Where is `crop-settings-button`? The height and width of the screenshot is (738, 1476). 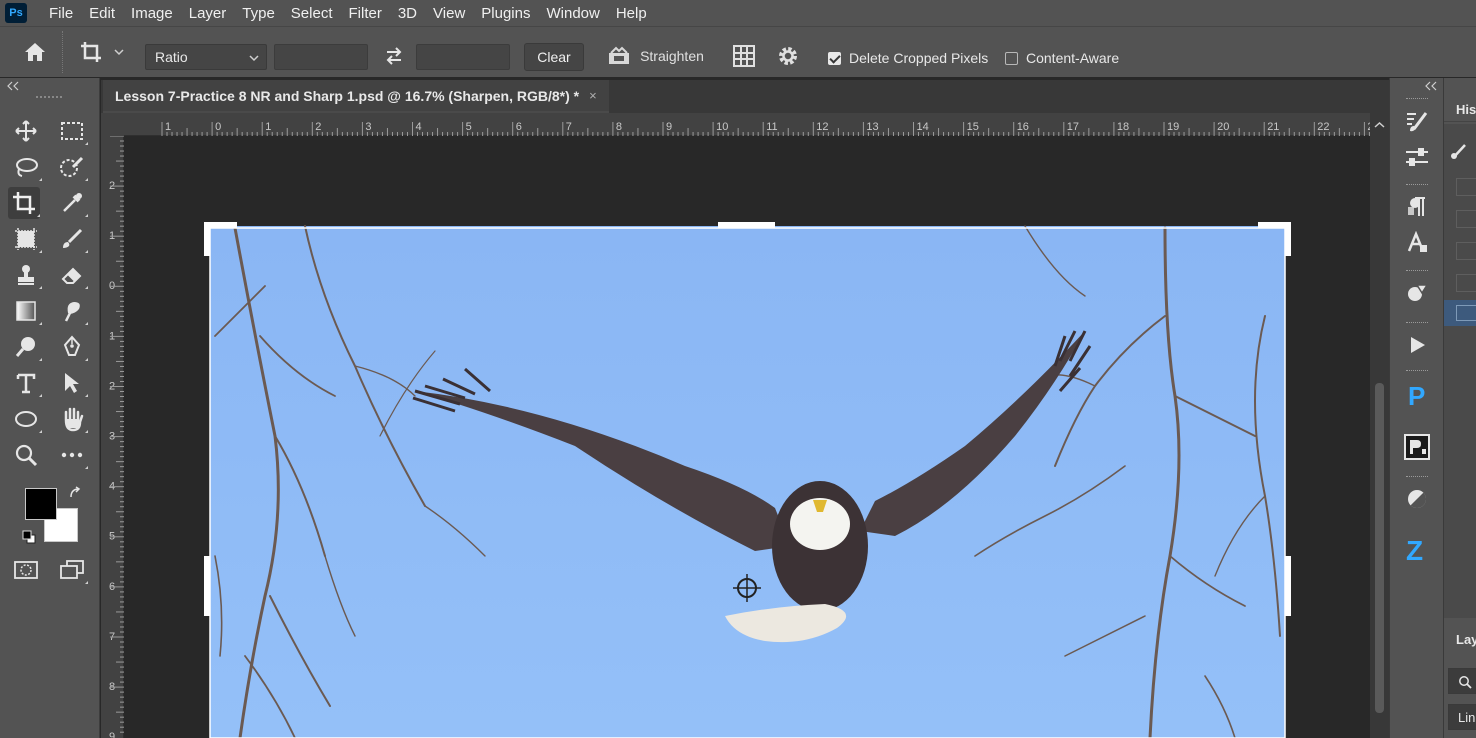 crop-settings-button is located at coordinates (788, 56).